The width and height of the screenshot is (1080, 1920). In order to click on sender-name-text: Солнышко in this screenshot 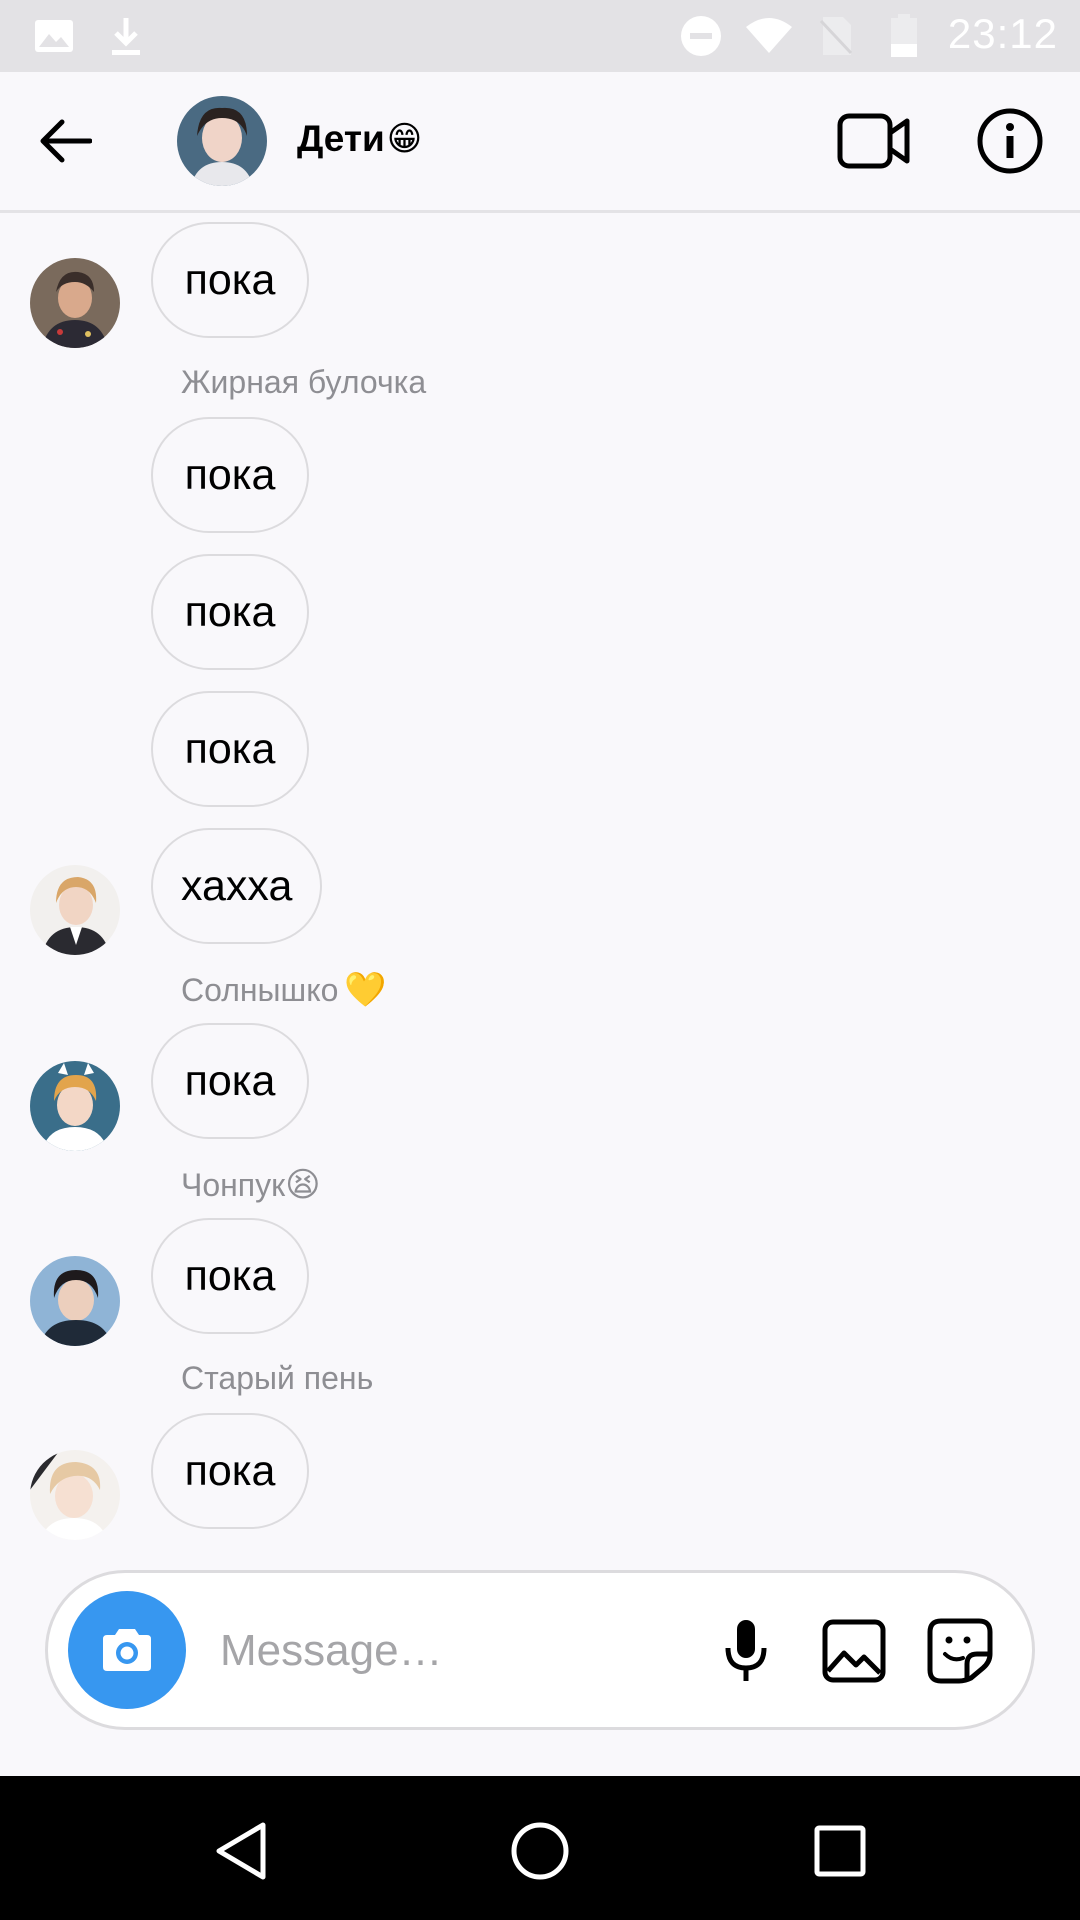, I will do `click(260, 989)`.